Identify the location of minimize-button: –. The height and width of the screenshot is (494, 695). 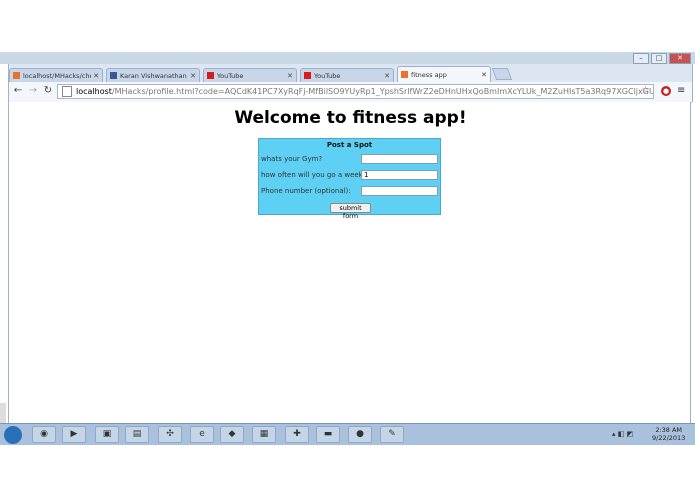
(641, 58).